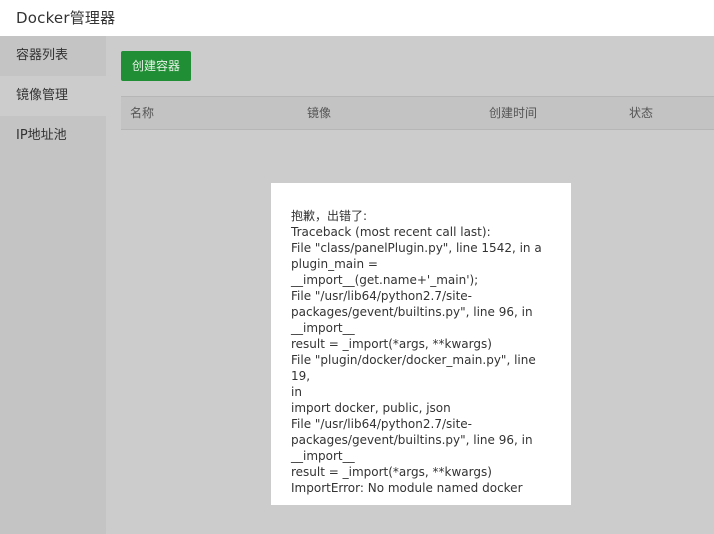 This screenshot has height=534, width=714. What do you see at coordinates (53, 136) in the screenshot?
I see `sidebar-item-ip-pool: IP地址池` at bounding box center [53, 136].